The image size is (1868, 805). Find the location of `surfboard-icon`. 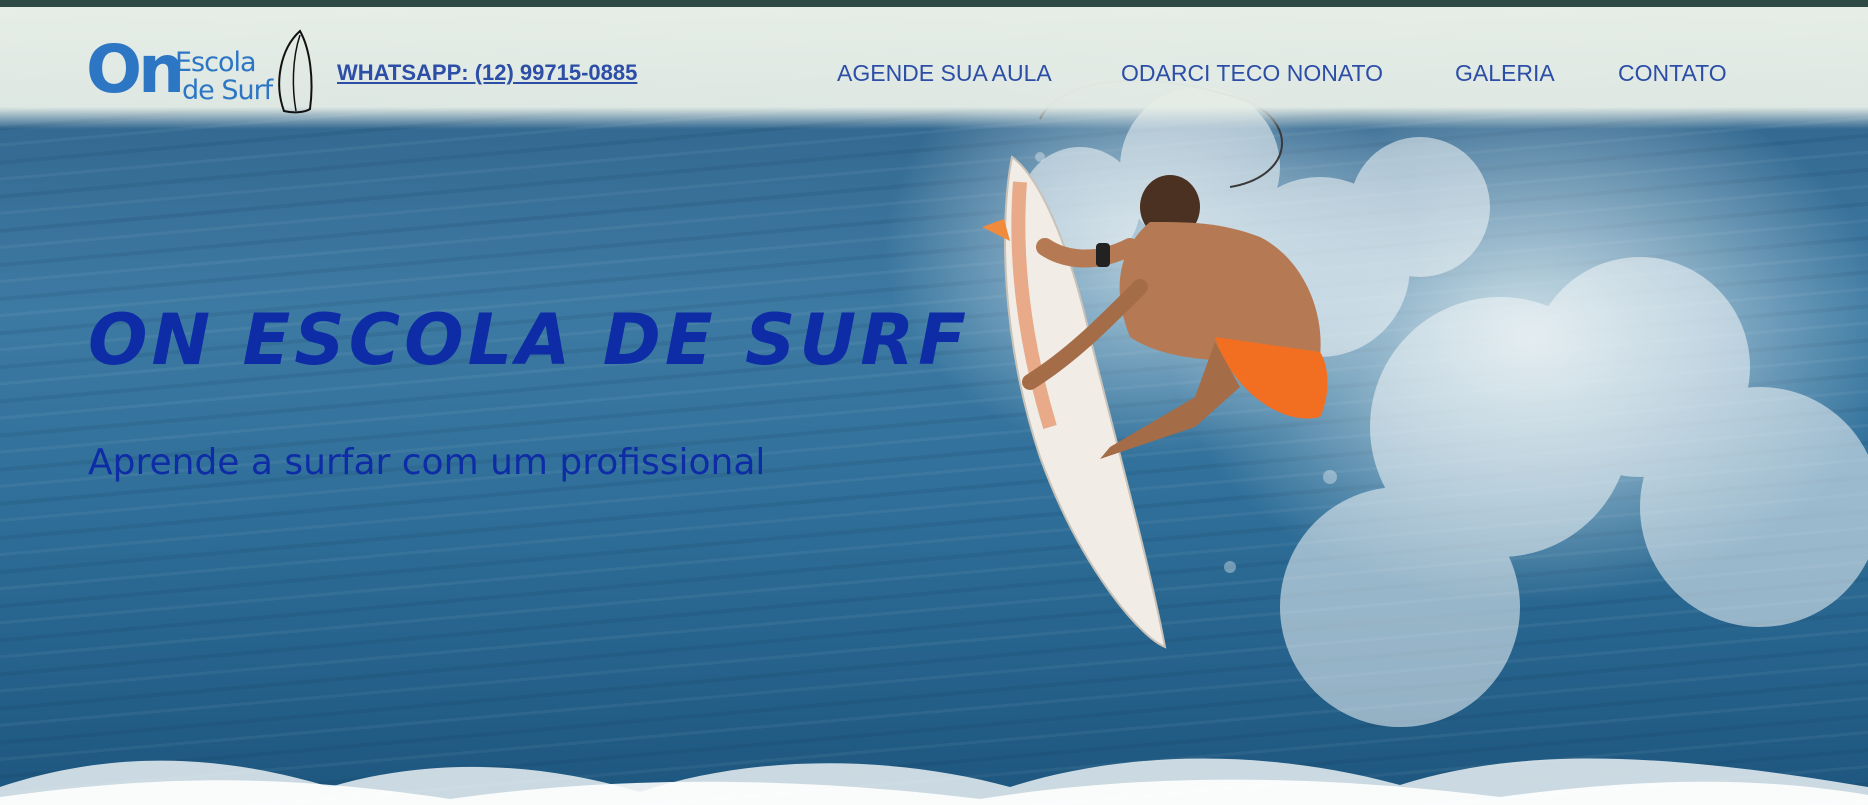

surfboard-icon is located at coordinates (295, 71).